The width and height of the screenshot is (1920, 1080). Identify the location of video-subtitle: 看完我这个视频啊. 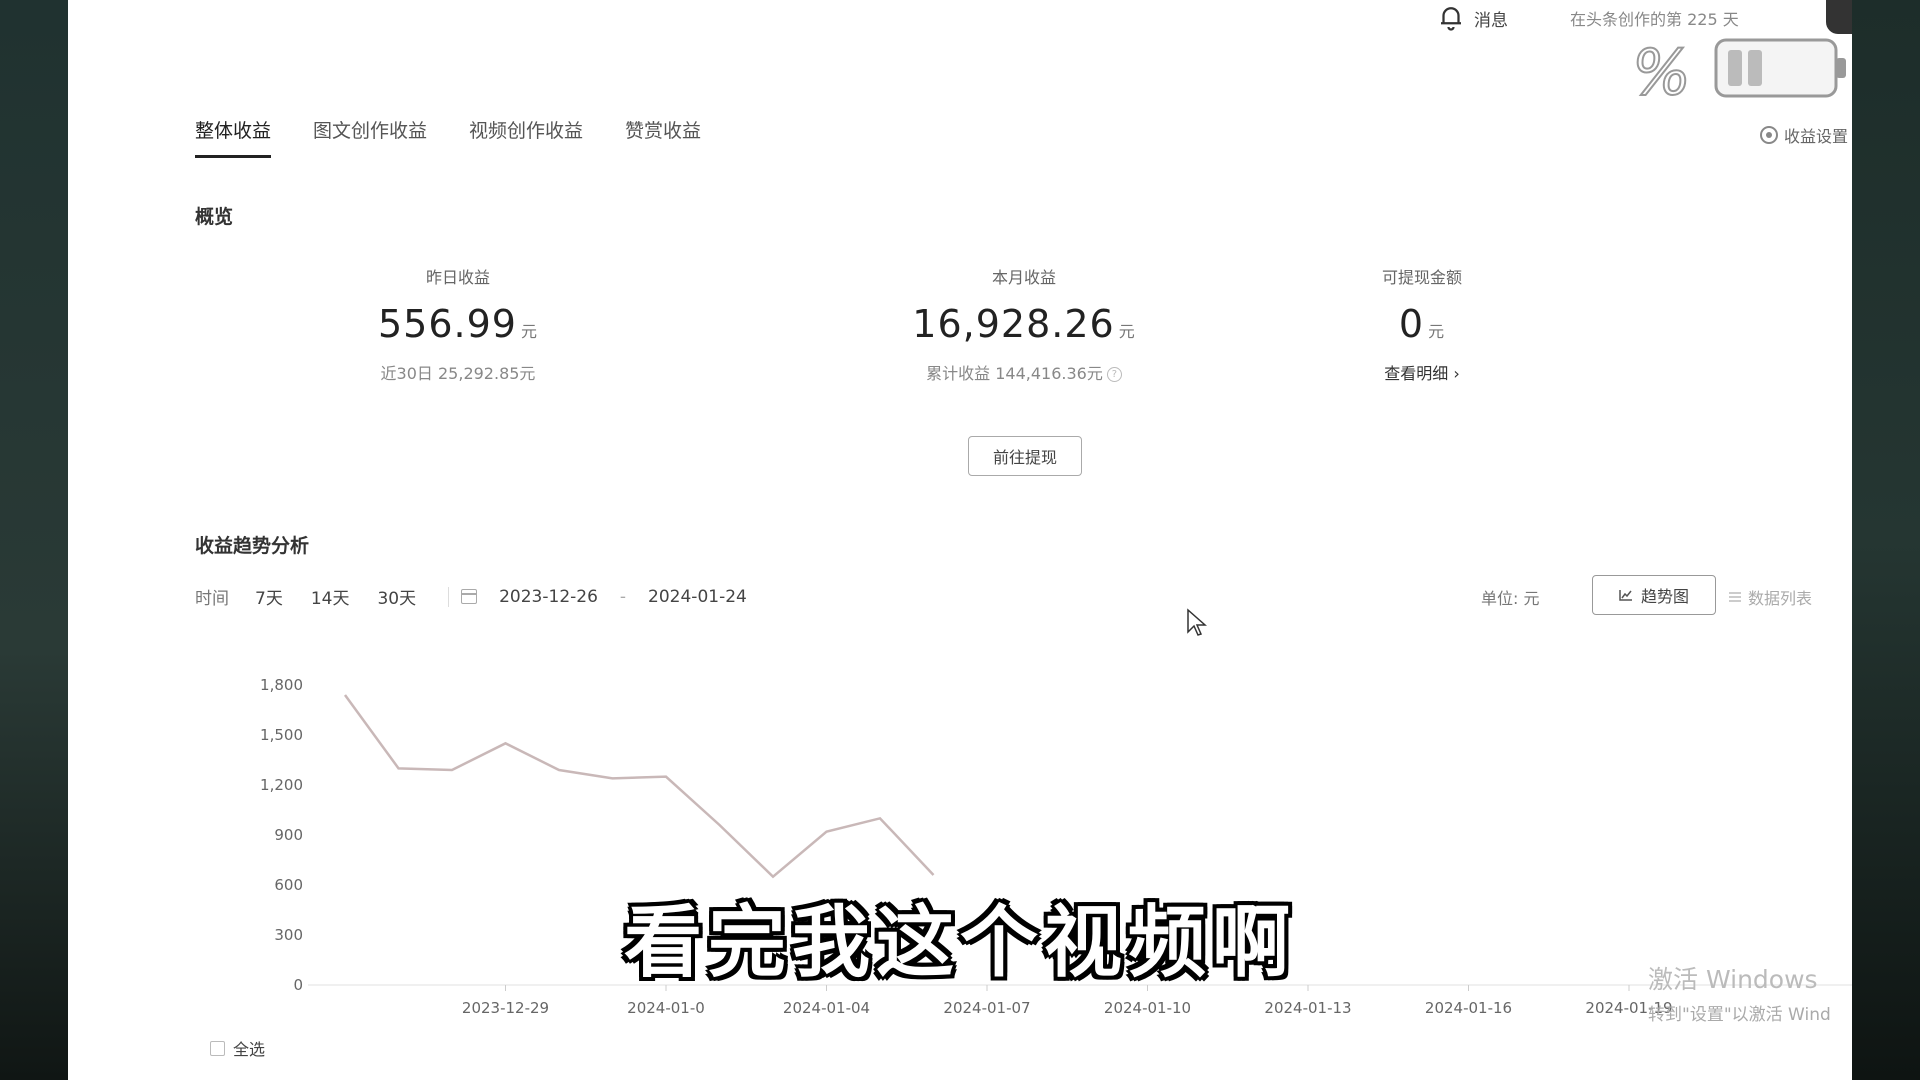
(959, 943).